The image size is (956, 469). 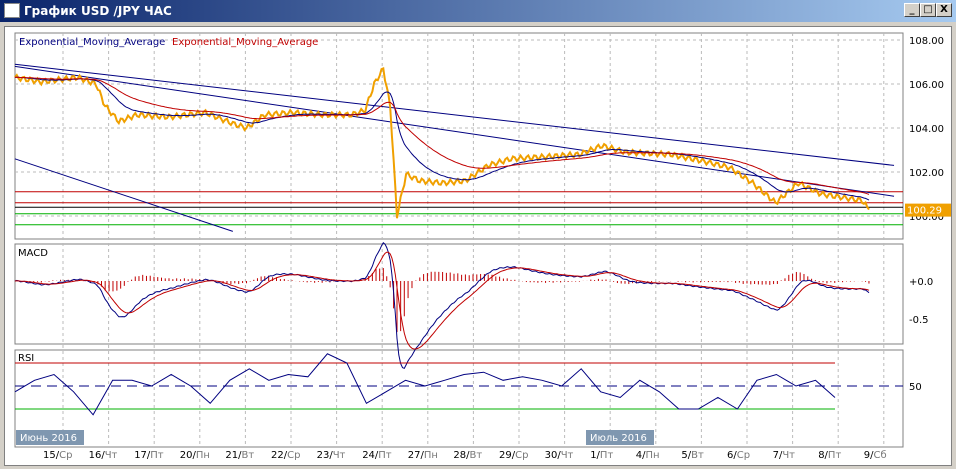 I want to click on date-label: 22/Ср, so click(x=285, y=455).